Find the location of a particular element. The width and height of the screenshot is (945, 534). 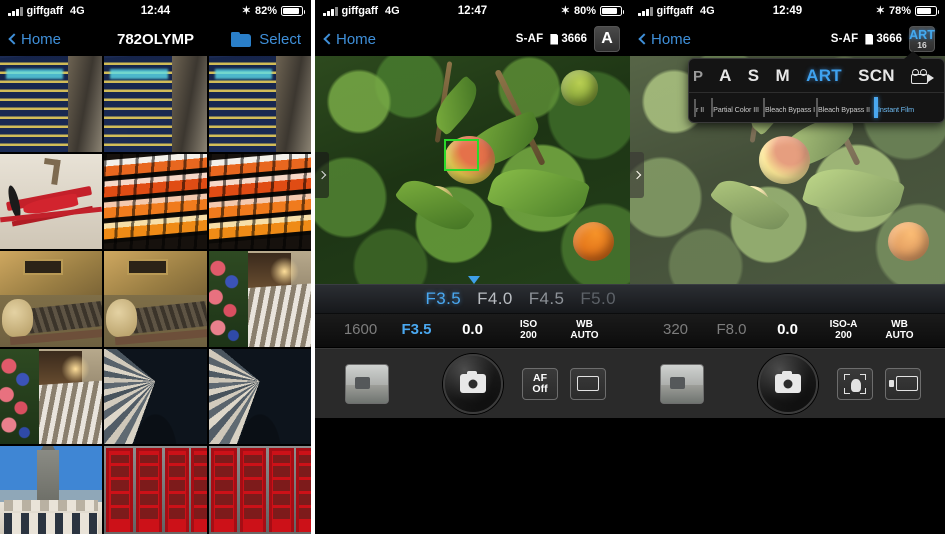

mode-option-s: S is located at coordinates (754, 76).